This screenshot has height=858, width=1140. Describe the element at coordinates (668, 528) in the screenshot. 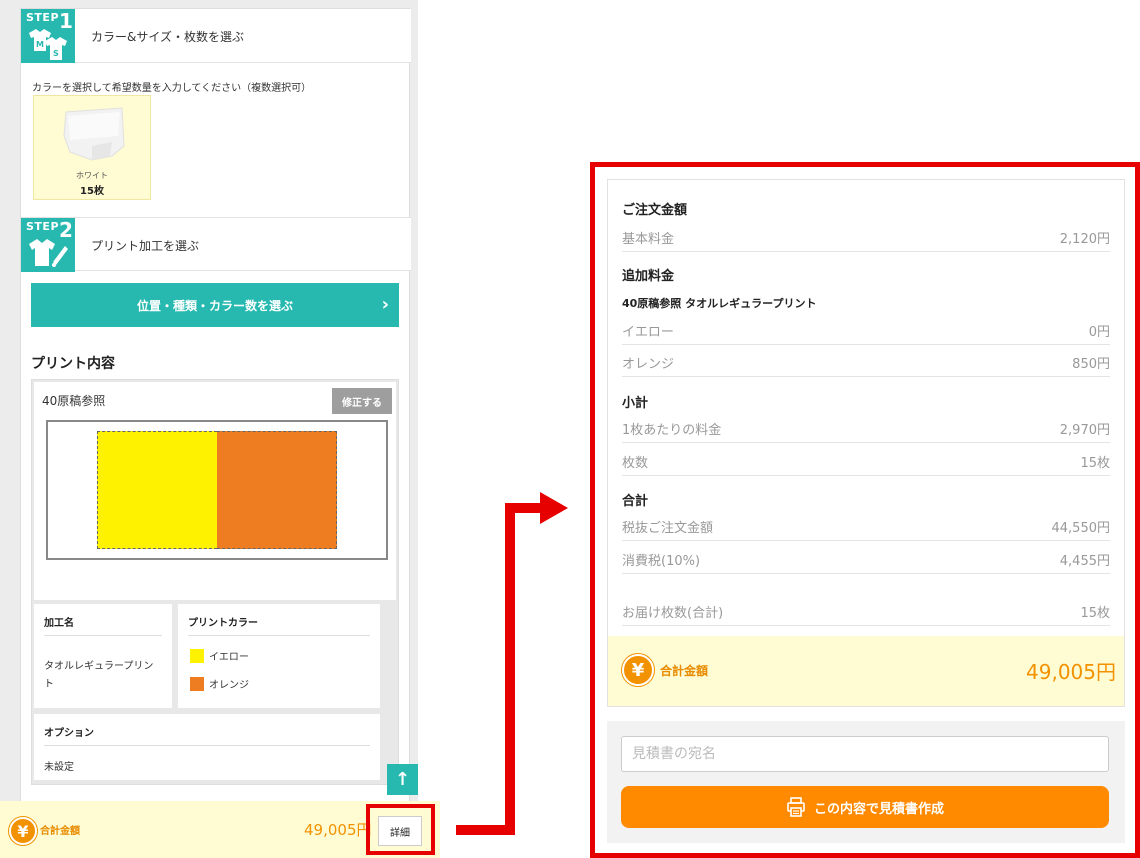

I see `pretax-label: 税抜ご注文金額` at that location.